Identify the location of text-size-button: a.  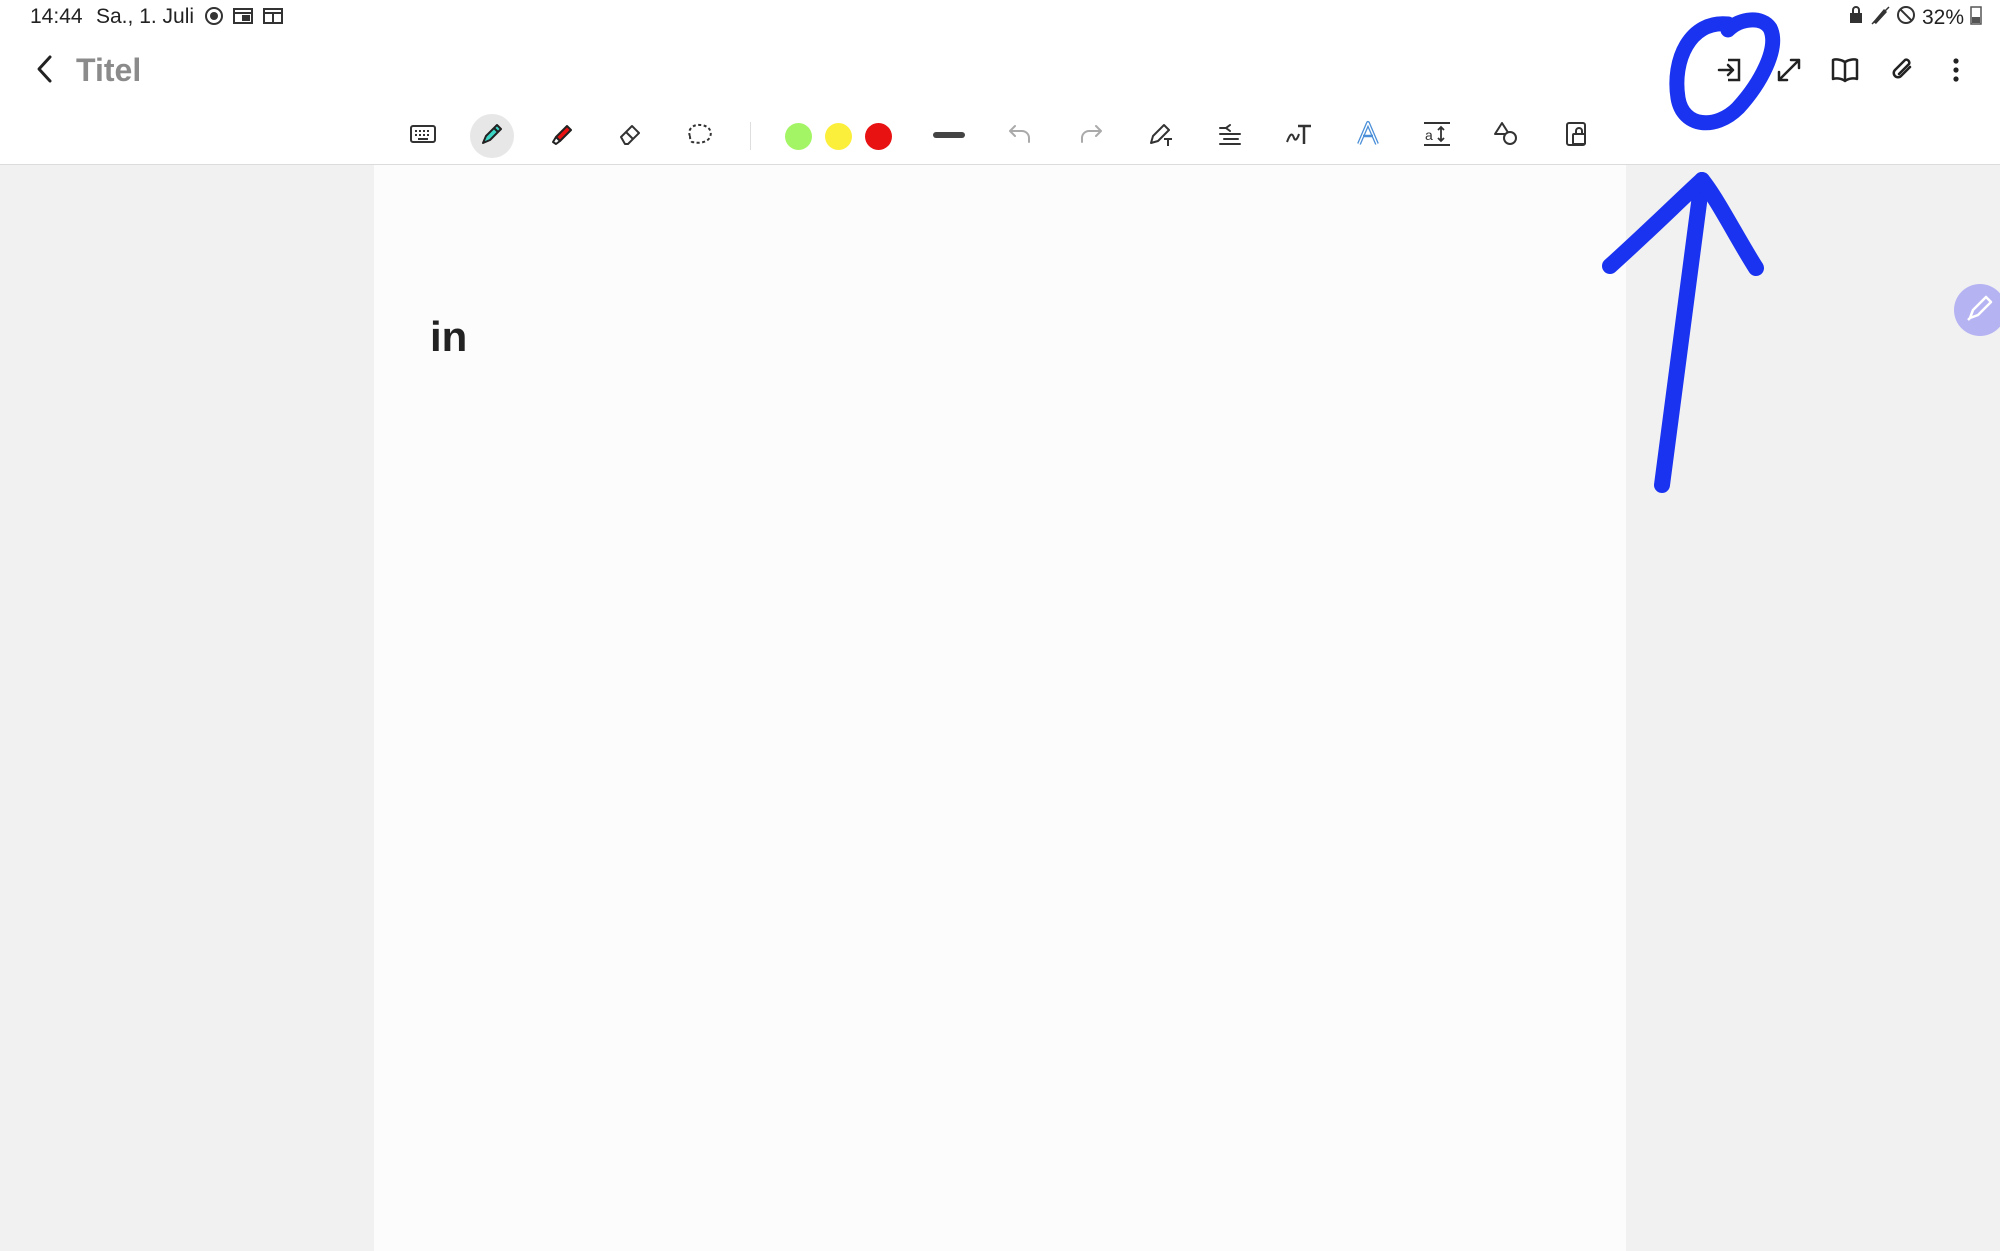
(1437, 136).